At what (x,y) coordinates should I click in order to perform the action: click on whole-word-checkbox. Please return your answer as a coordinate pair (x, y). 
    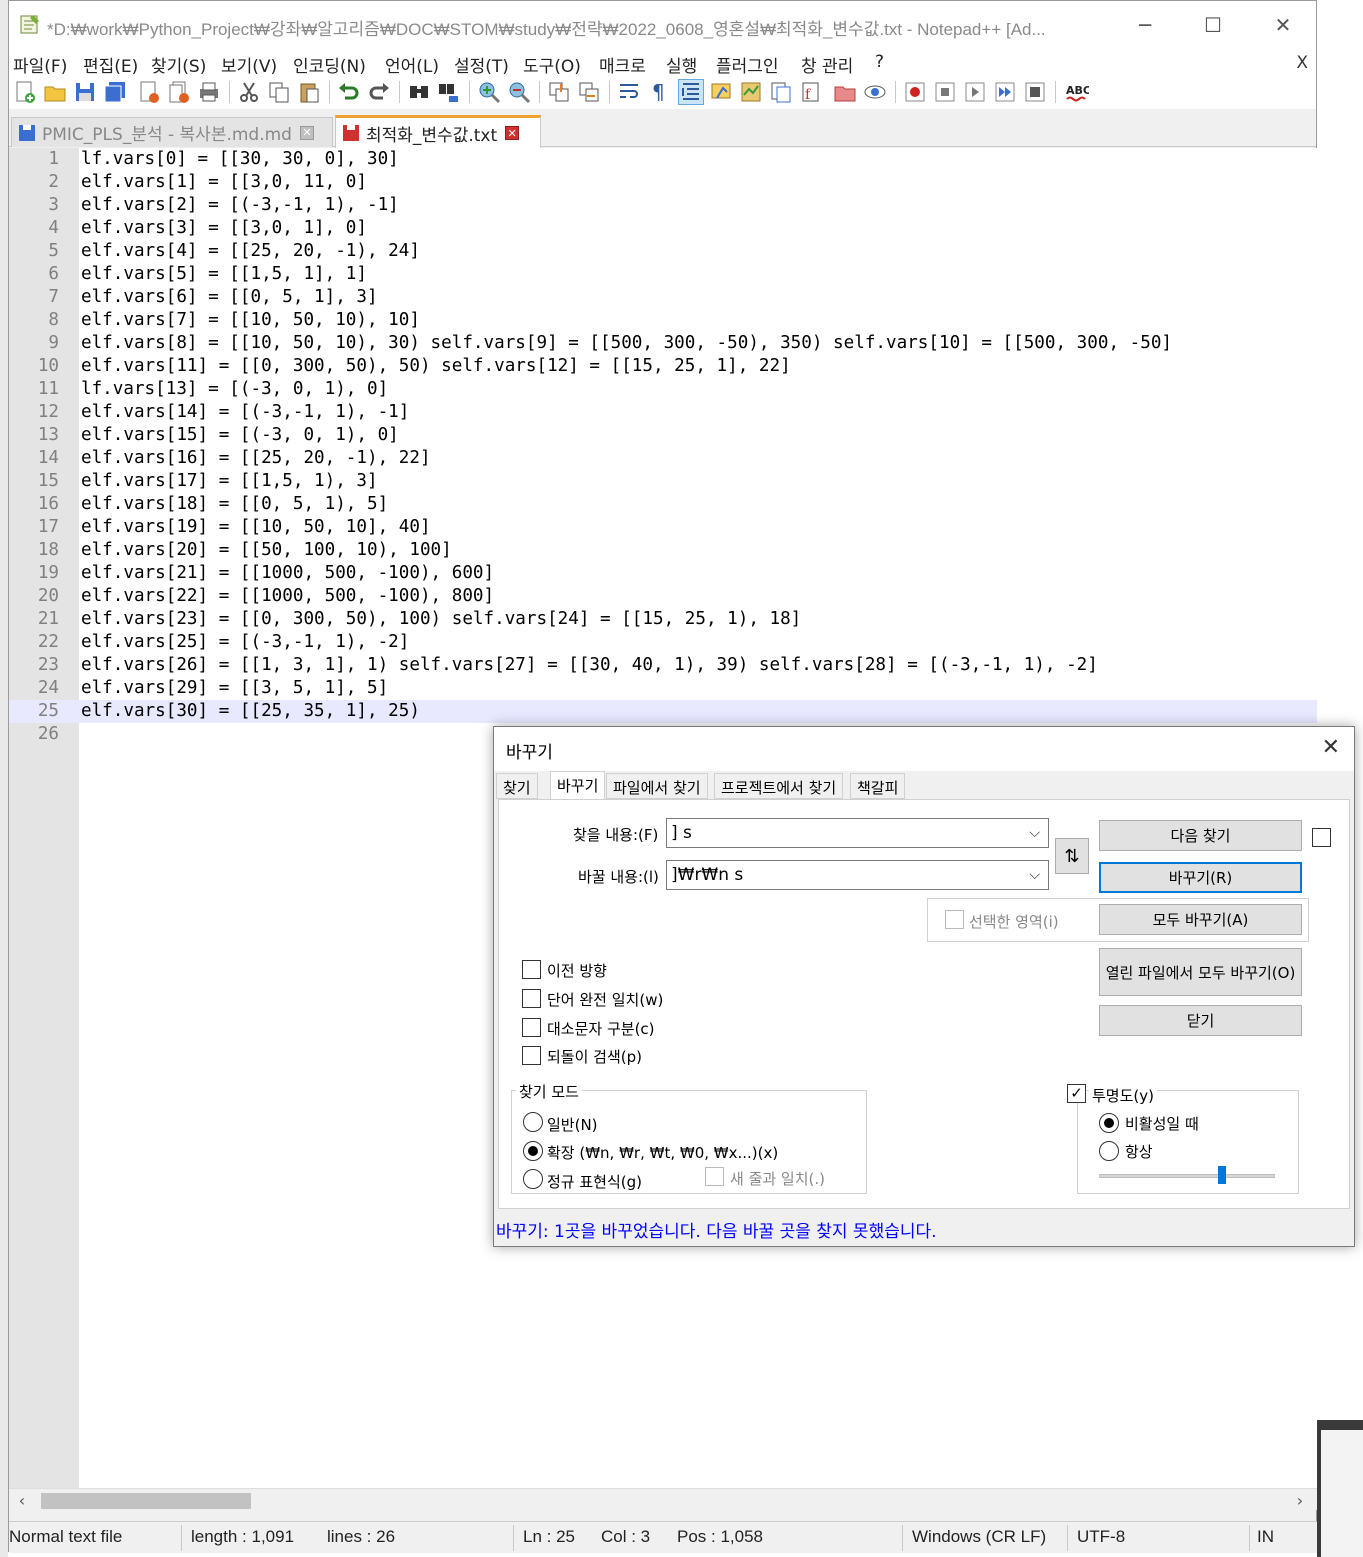
    Looking at the image, I should click on (531, 998).